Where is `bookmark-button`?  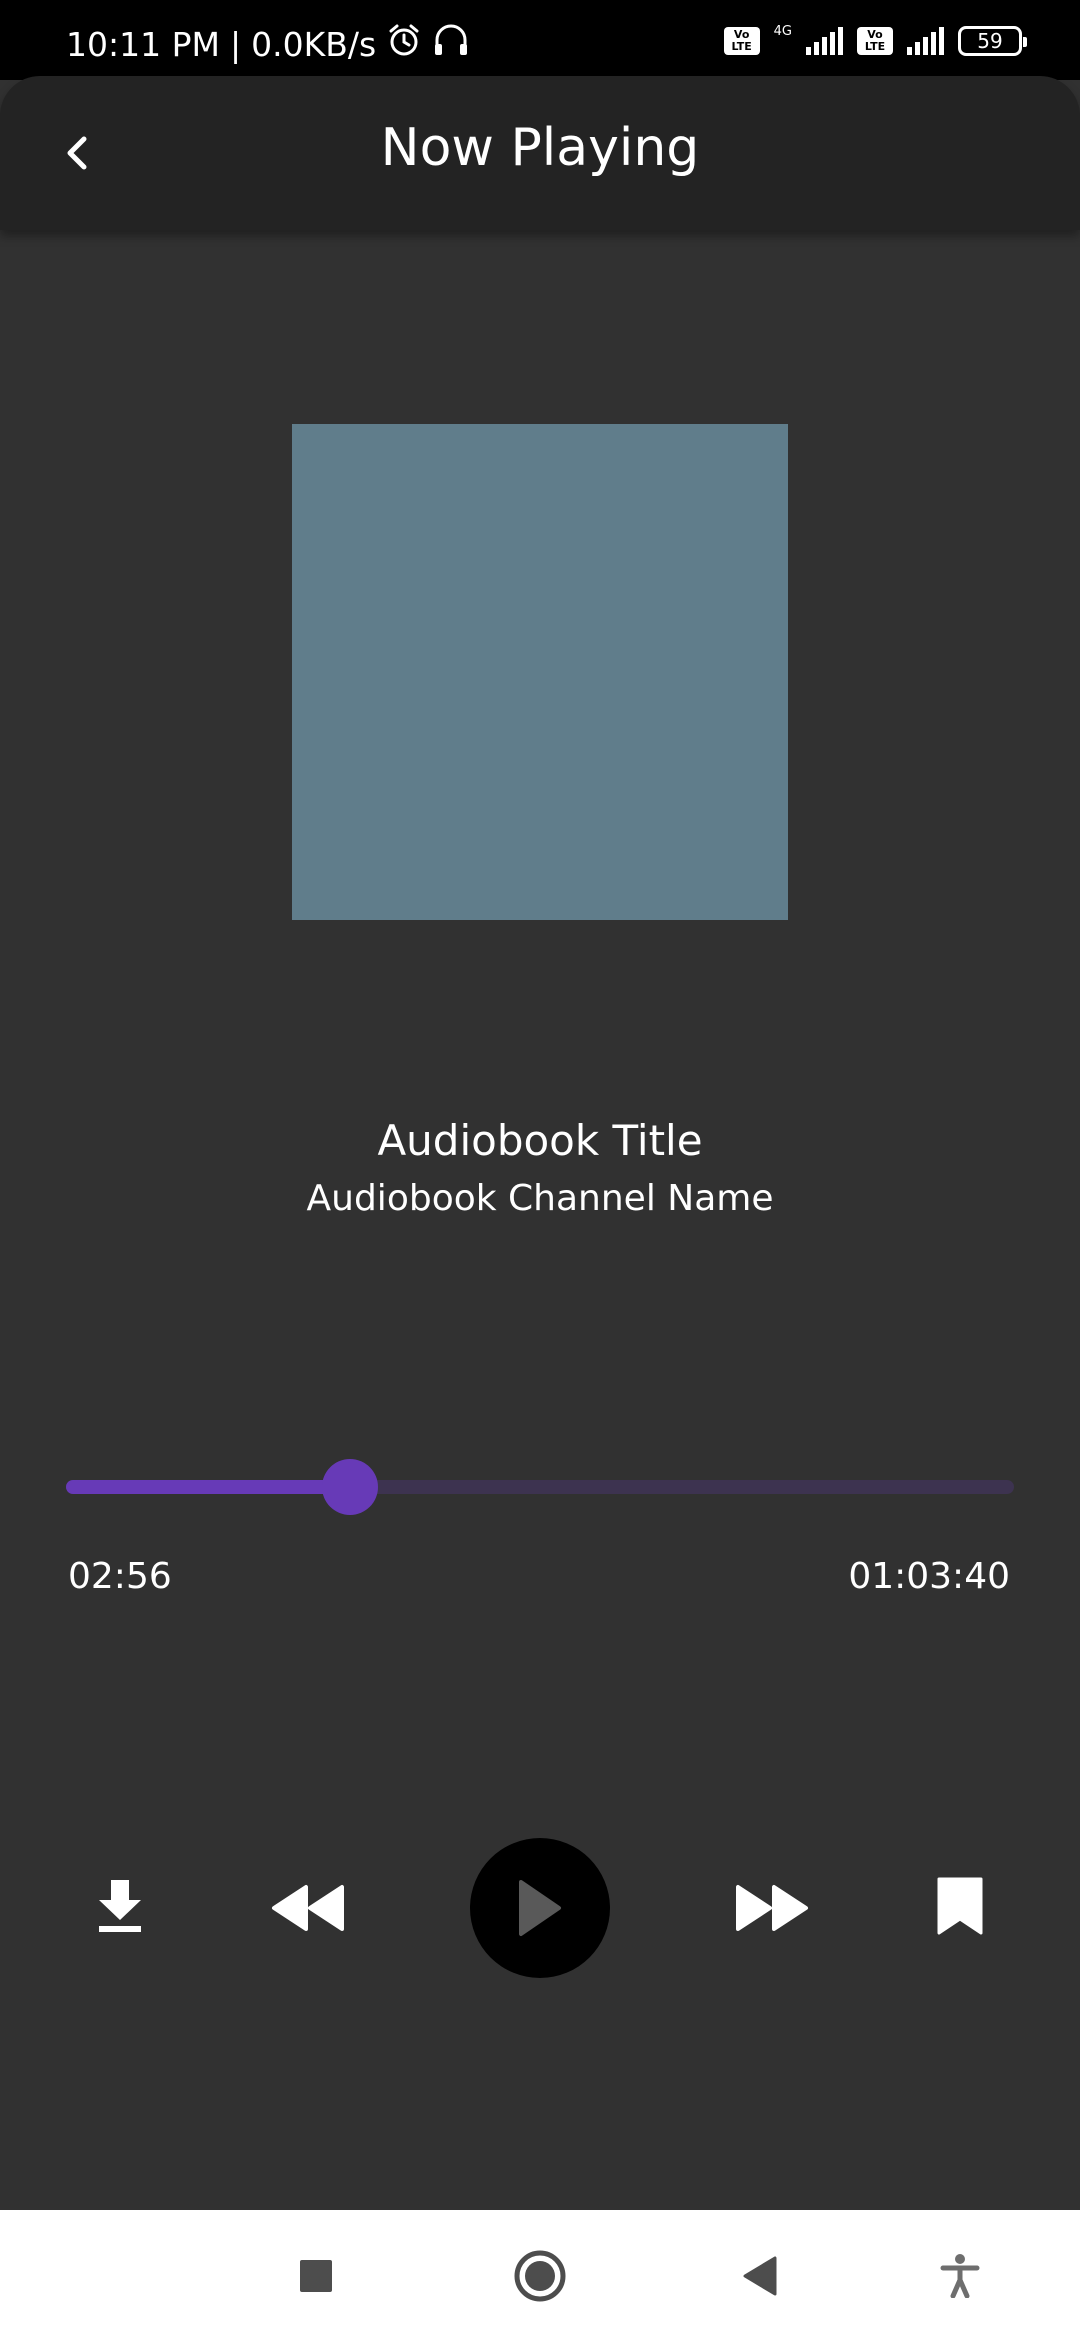
bookmark-button is located at coordinates (960, 1906).